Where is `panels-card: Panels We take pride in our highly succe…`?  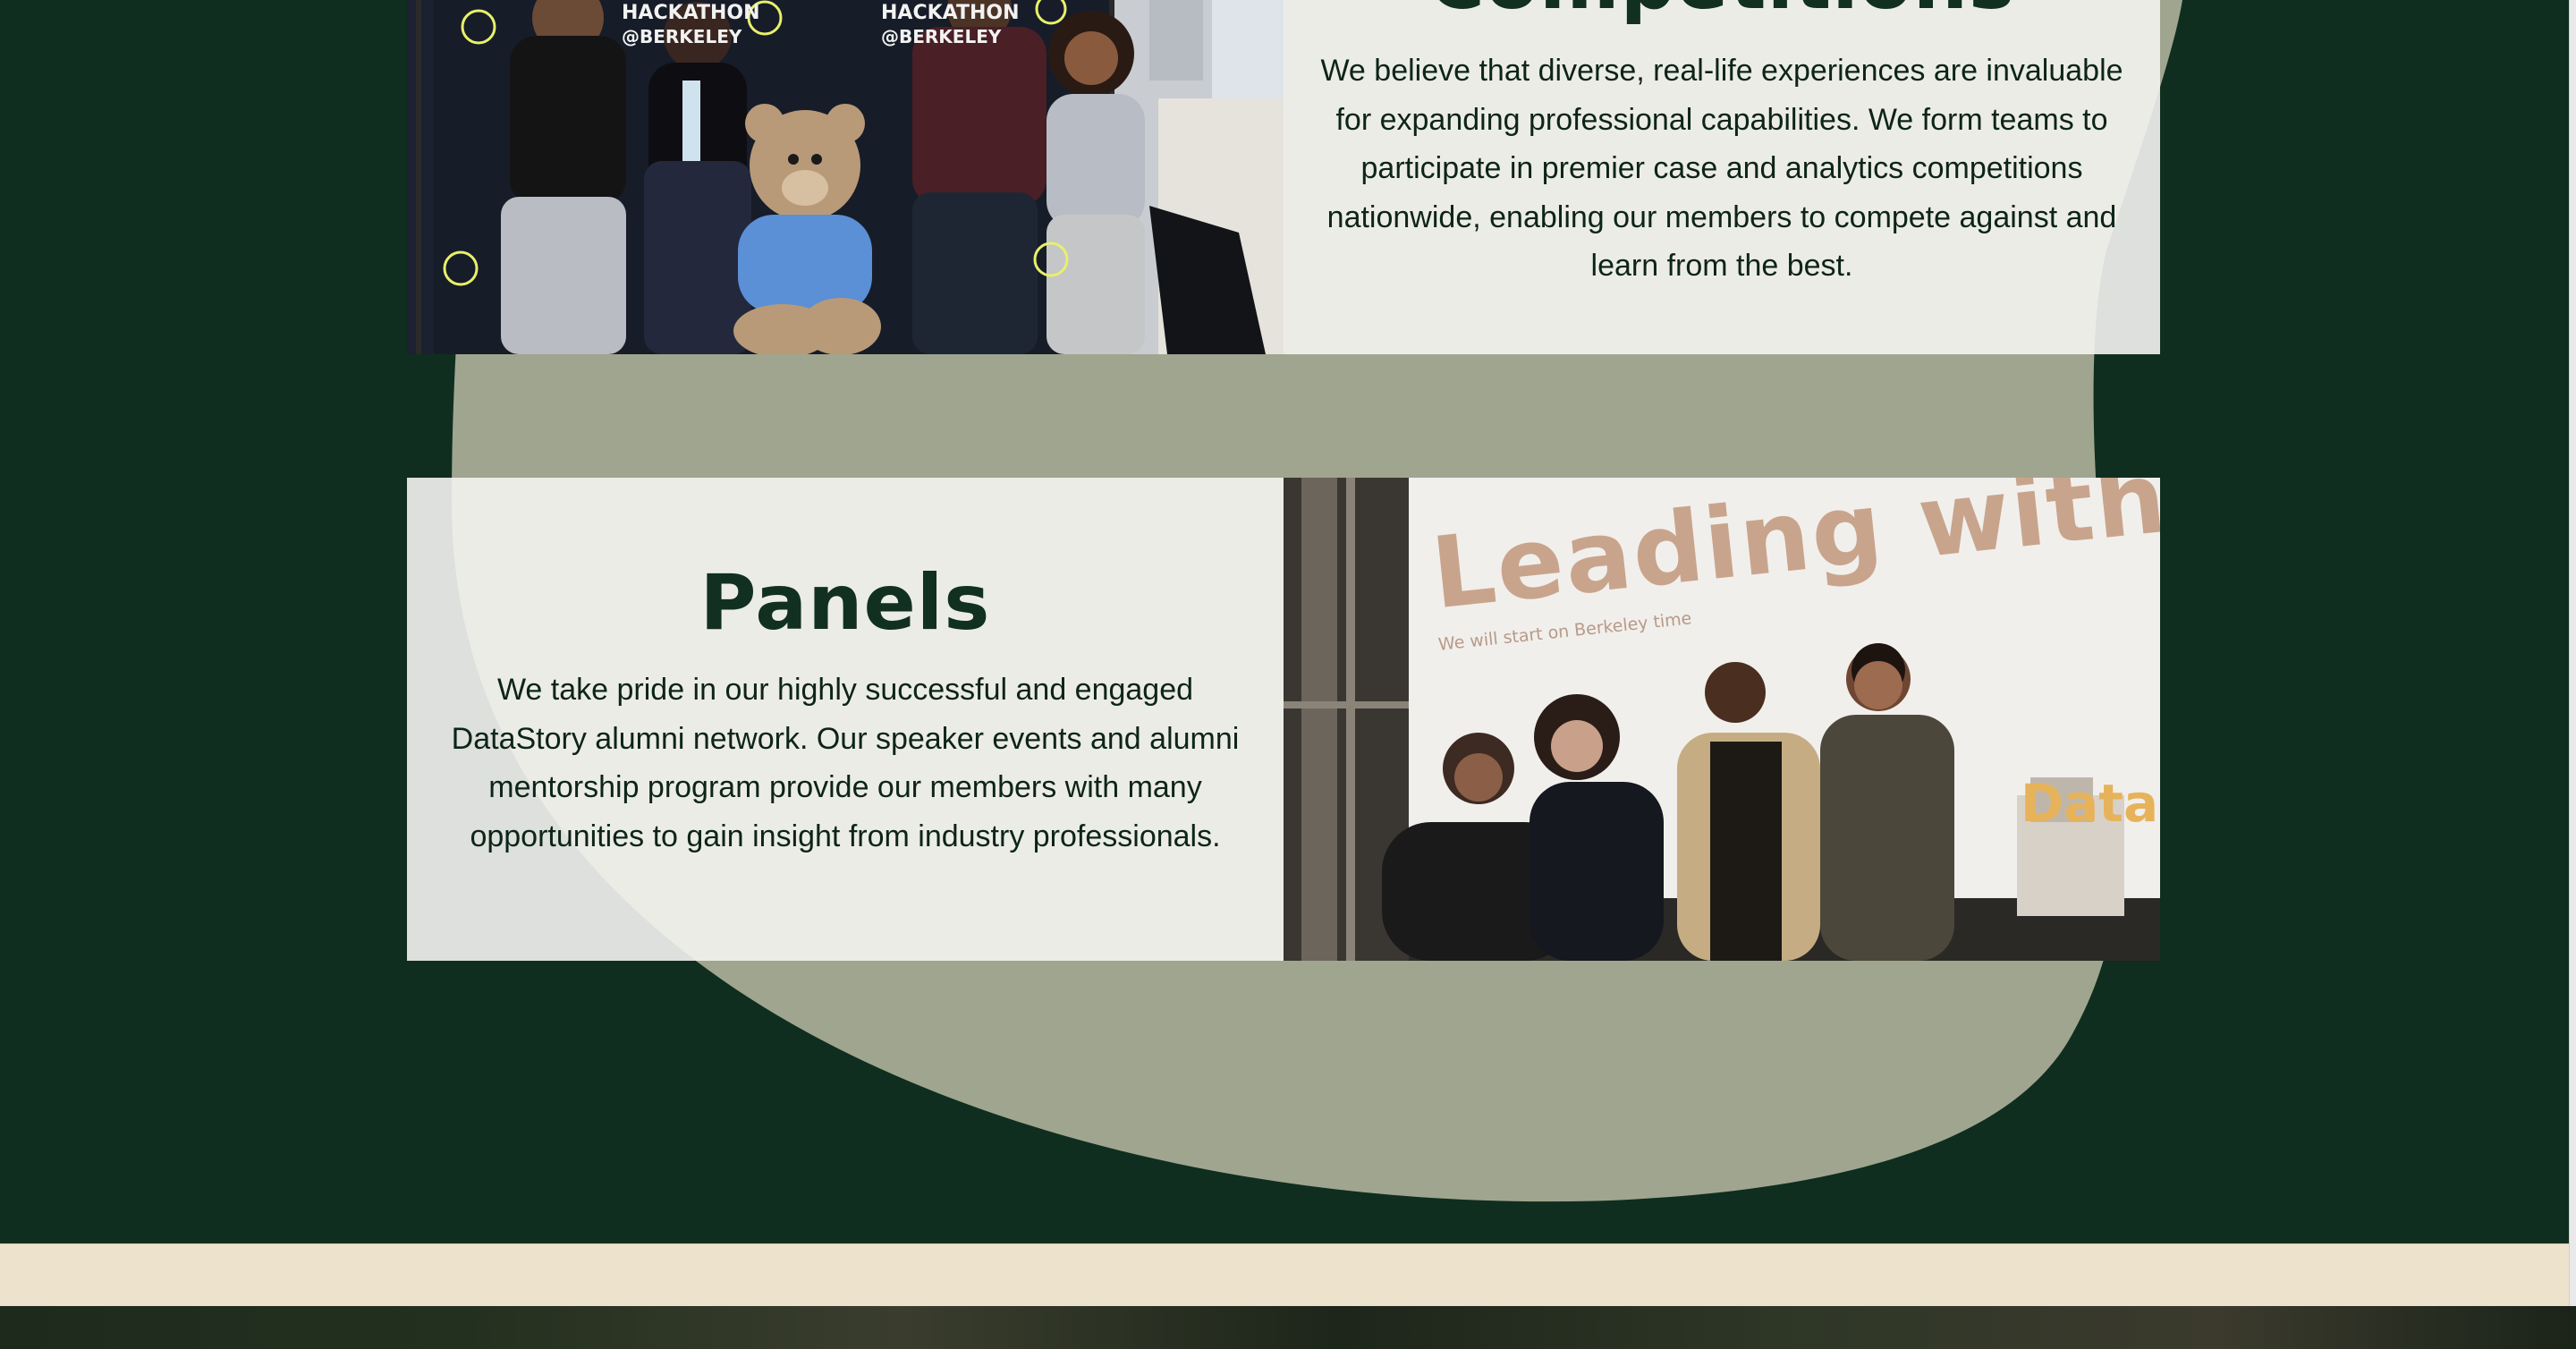
panels-card: Panels We take pride in our highly succe… is located at coordinates (845, 719).